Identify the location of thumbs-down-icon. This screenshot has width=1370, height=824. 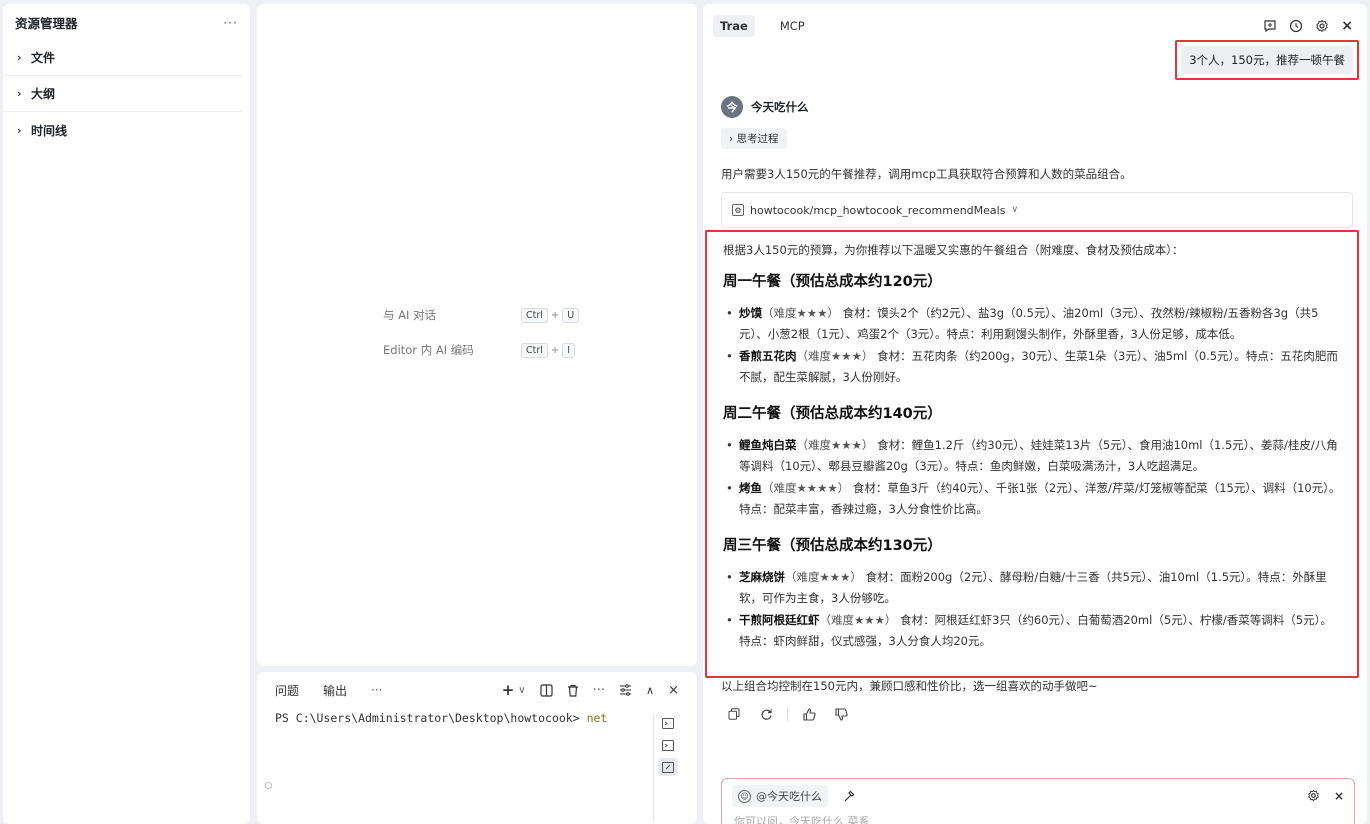
(841, 714).